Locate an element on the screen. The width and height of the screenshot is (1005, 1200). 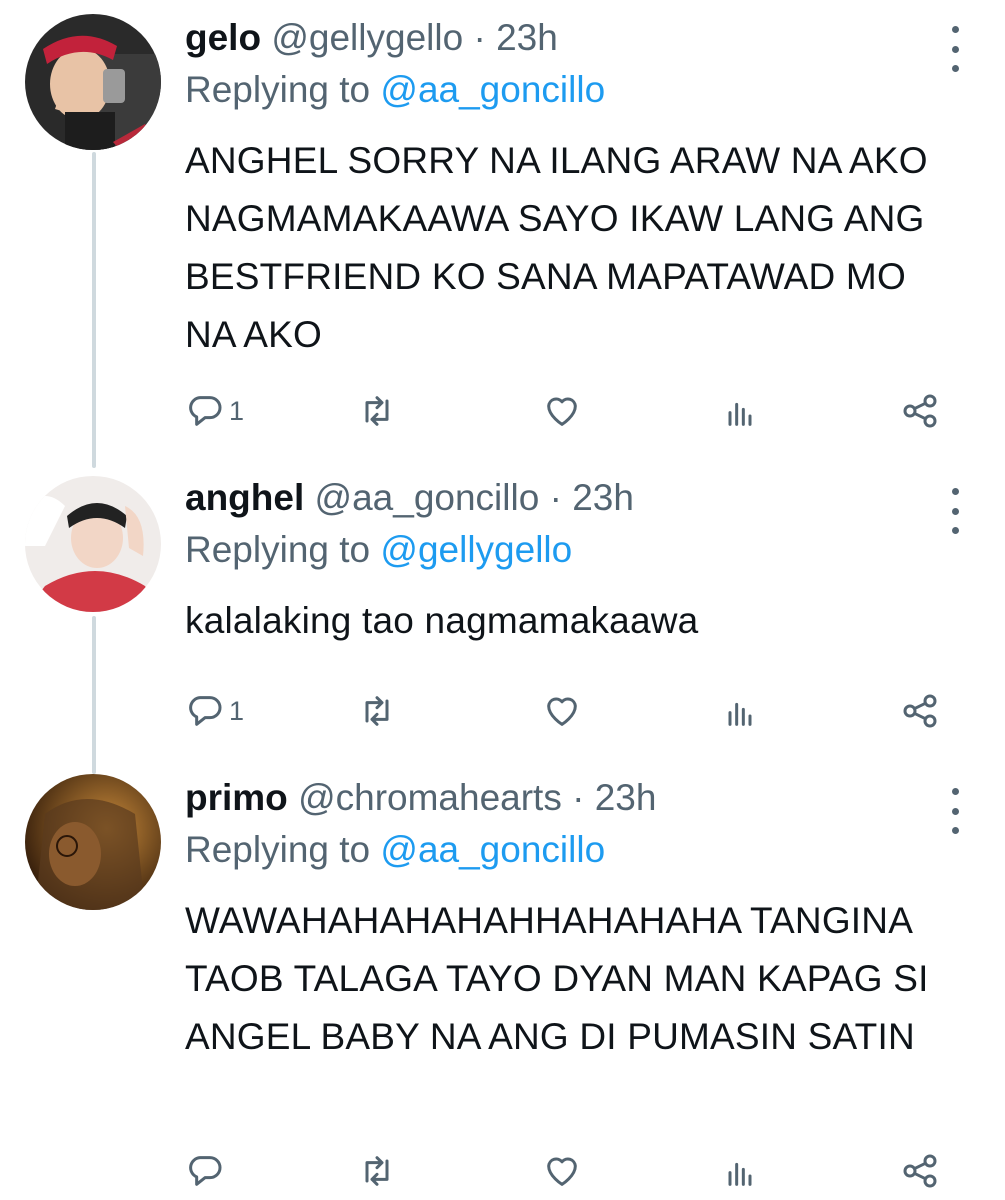
tweet-header: anghel @aa_goncillo · 23h is located at coordinates (565, 498).